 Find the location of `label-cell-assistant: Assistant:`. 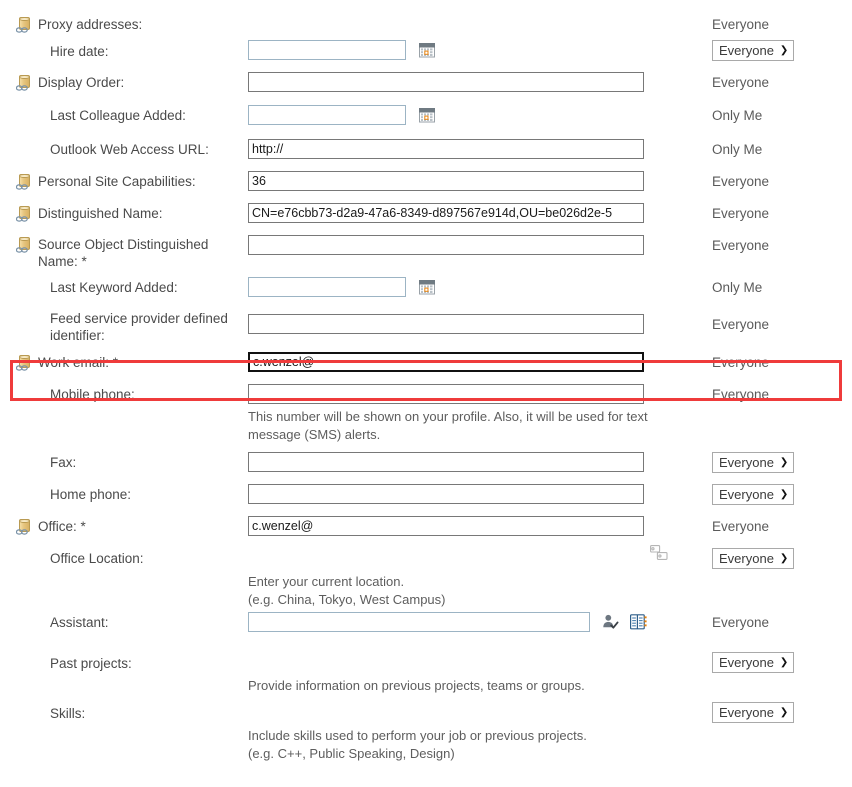

label-cell-assistant: Assistant: is located at coordinates (124, 619).